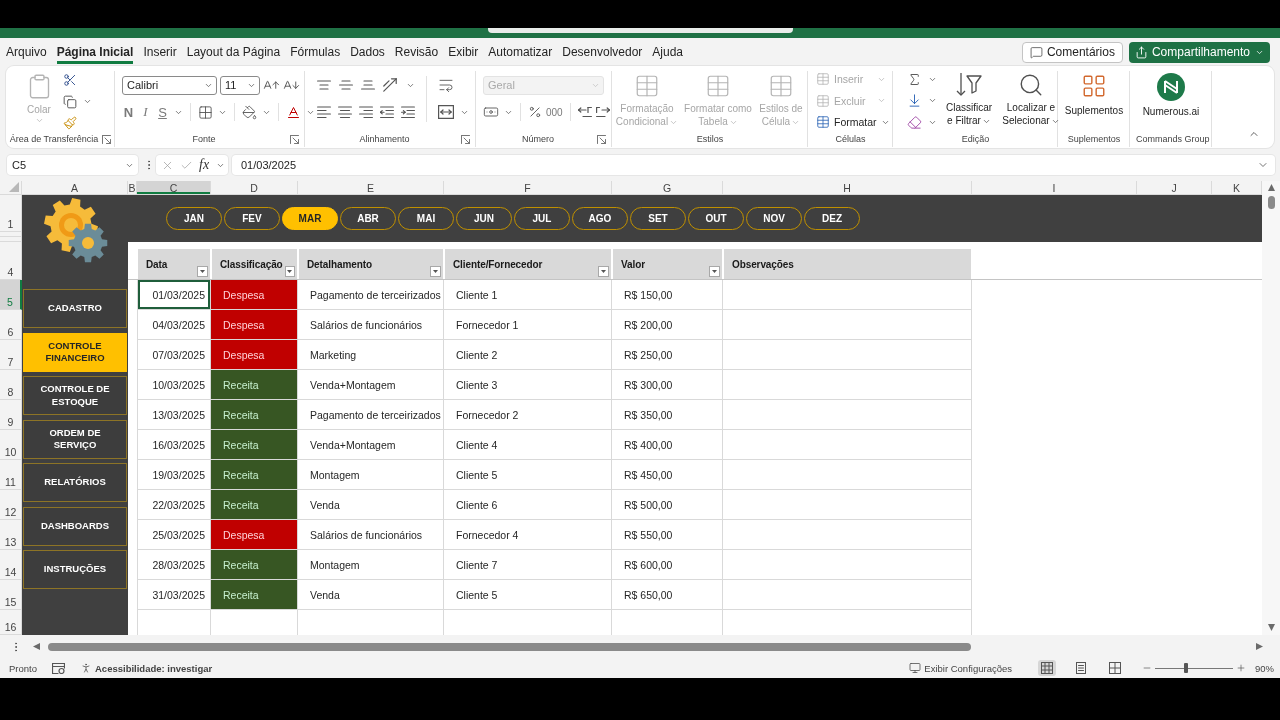 The height and width of the screenshot is (720, 1280). What do you see at coordinates (753, 165) in the screenshot?
I see `formula-field: 01/03/2025` at bounding box center [753, 165].